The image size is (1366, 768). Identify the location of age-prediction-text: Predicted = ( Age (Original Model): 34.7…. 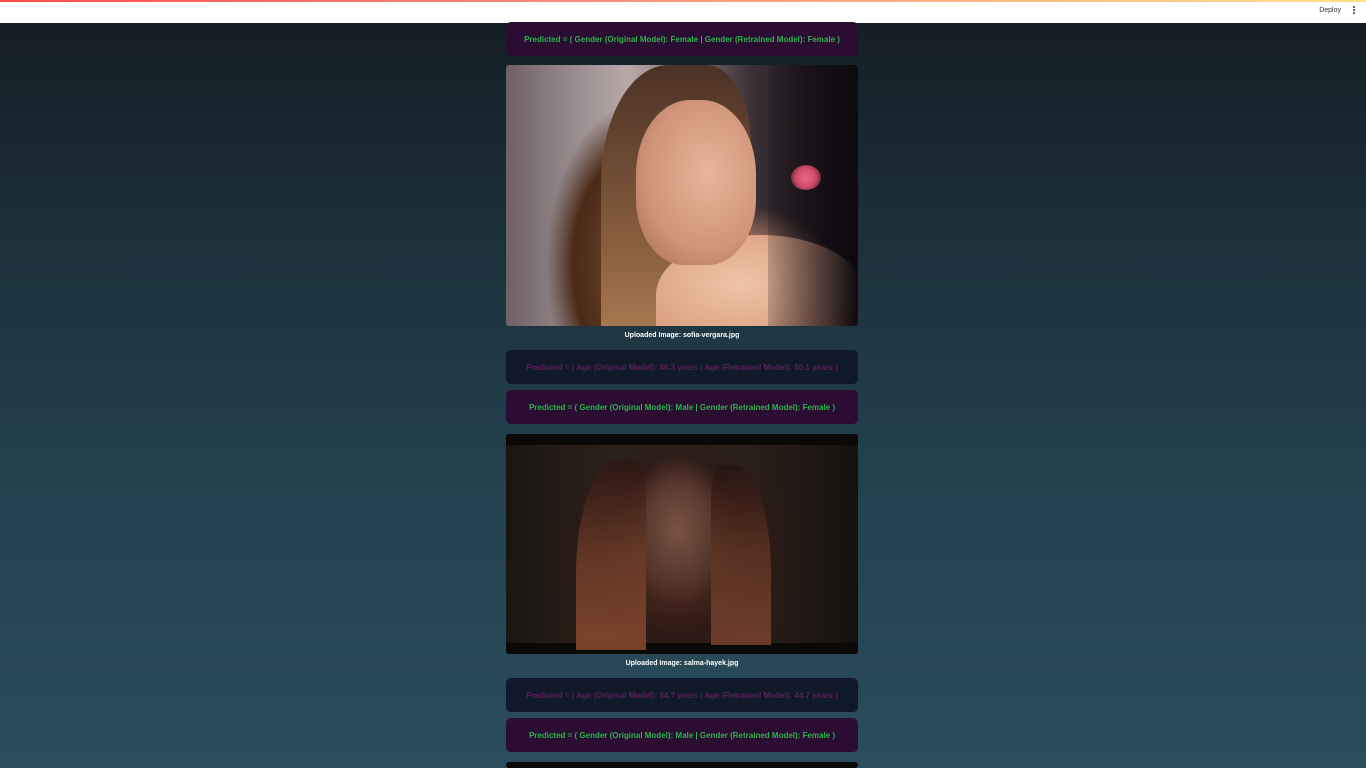
(682, 695).